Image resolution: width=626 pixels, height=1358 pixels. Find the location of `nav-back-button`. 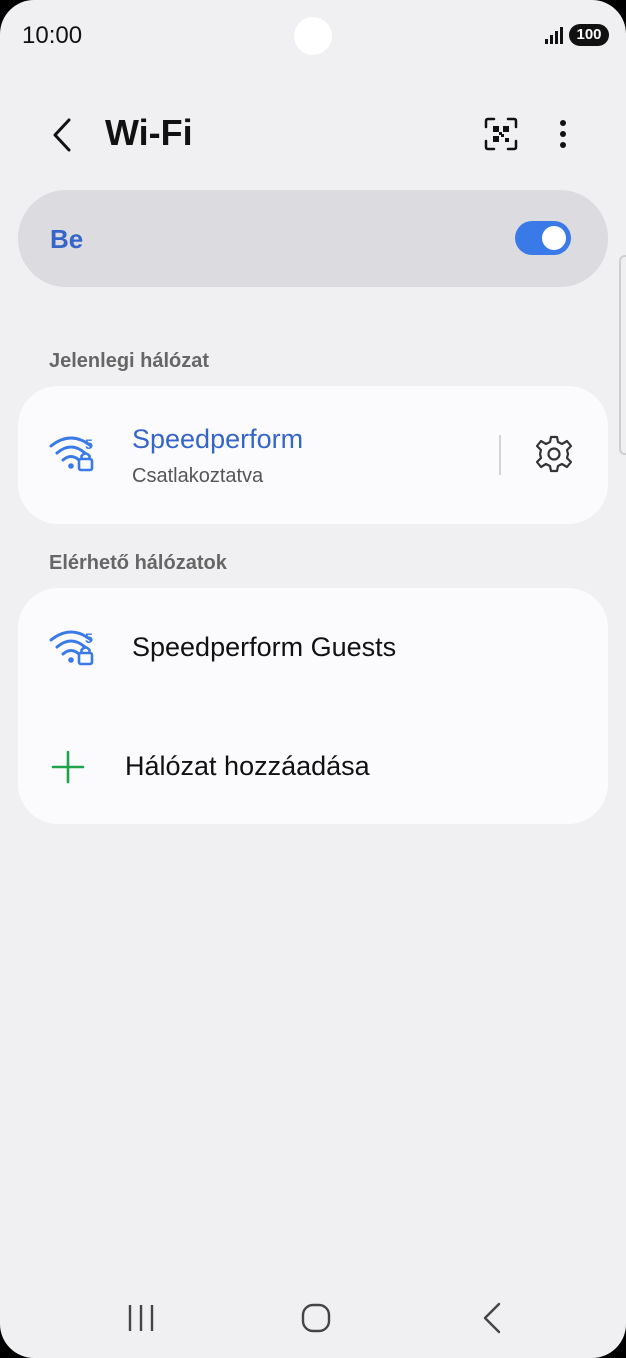

nav-back-button is located at coordinates (492, 1318).